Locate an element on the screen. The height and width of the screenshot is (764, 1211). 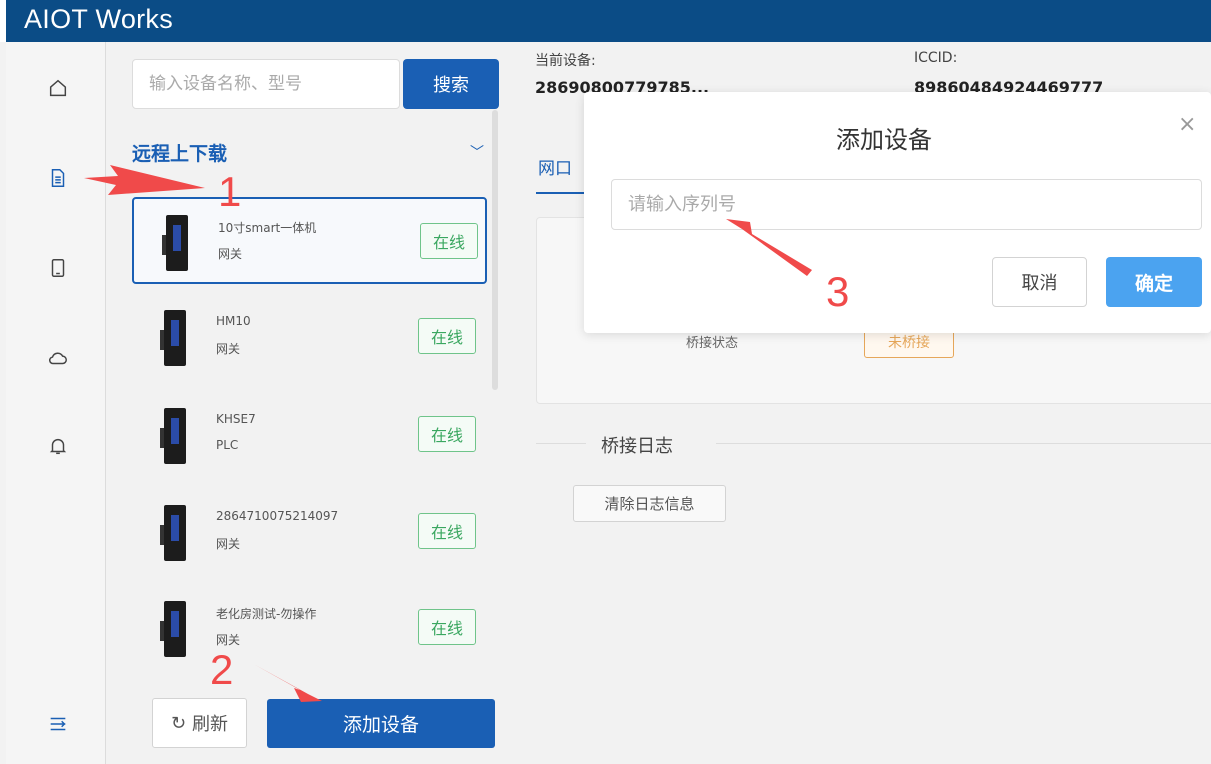
refresh-icon: ↻ is located at coordinates (178, 723).